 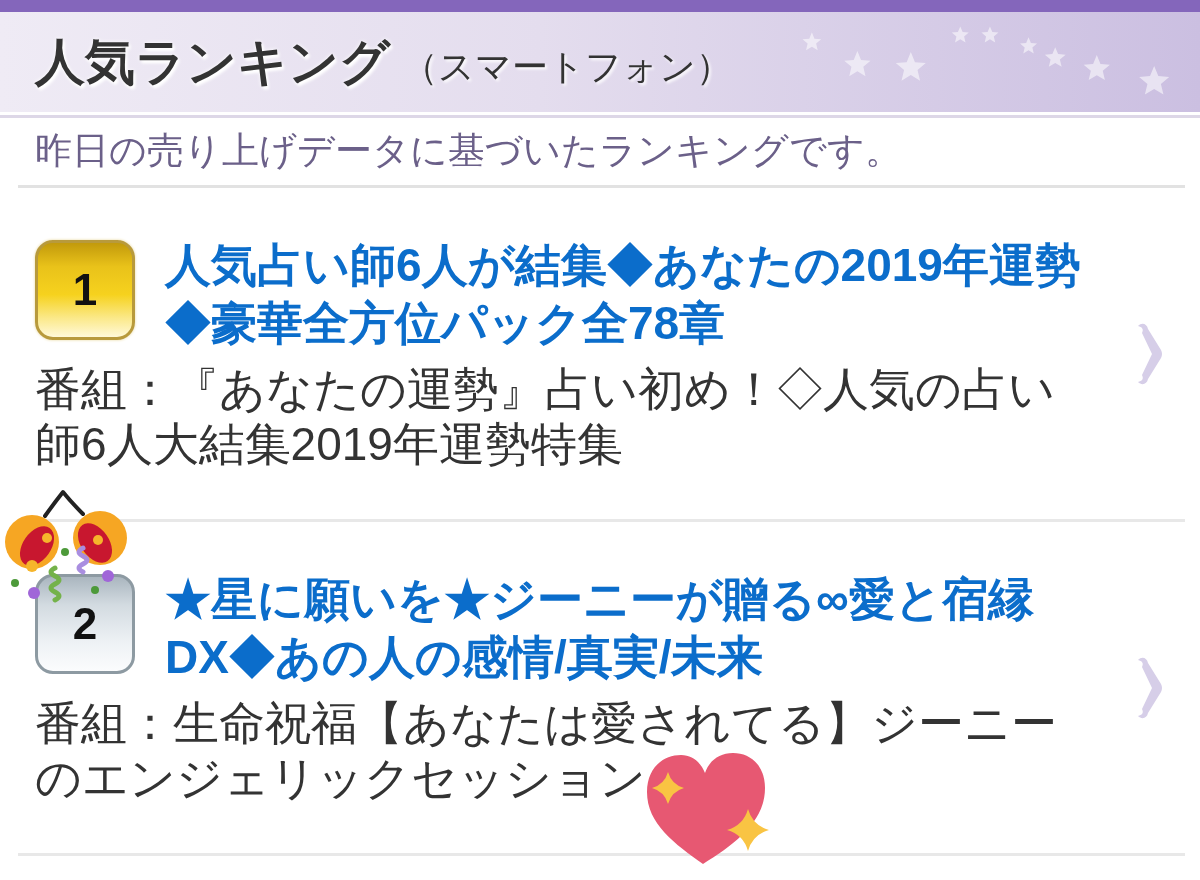 What do you see at coordinates (85, 624) in the screenshot?
I see `rank-badge: 2` at bounding box center [85, 624].